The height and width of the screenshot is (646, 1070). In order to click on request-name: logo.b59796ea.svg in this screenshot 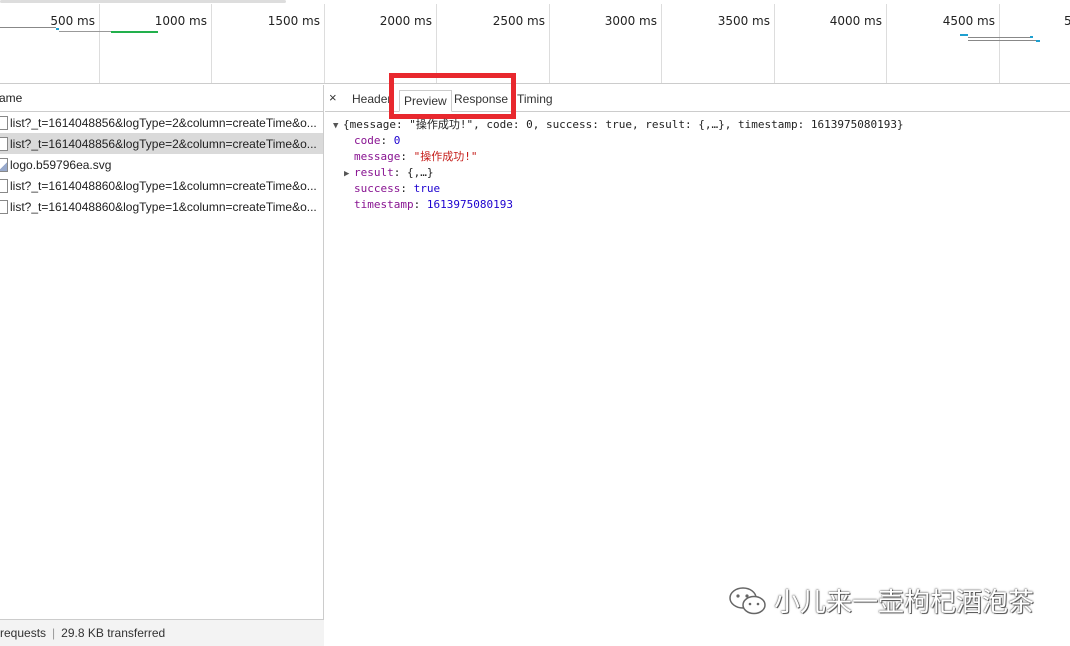, I will do `click(61, 164)`.